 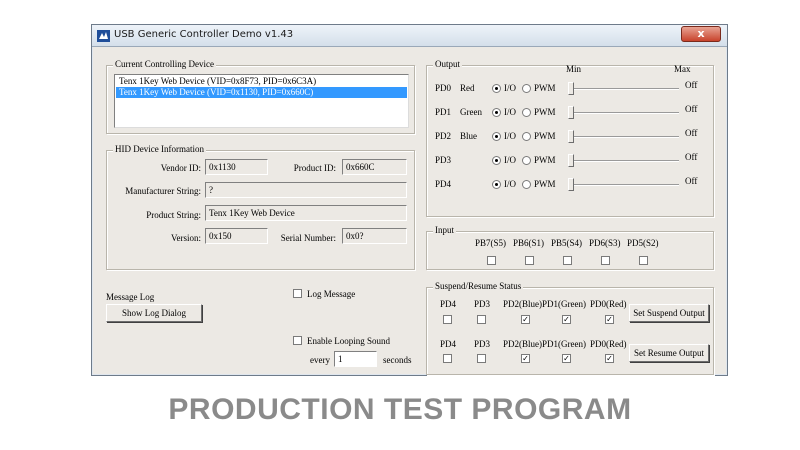 What do you see at coordinates (306, 213) in the screenshot?
I see `product-string-field: Tenx 1Key Web Device` at bounding box center [306, 213].